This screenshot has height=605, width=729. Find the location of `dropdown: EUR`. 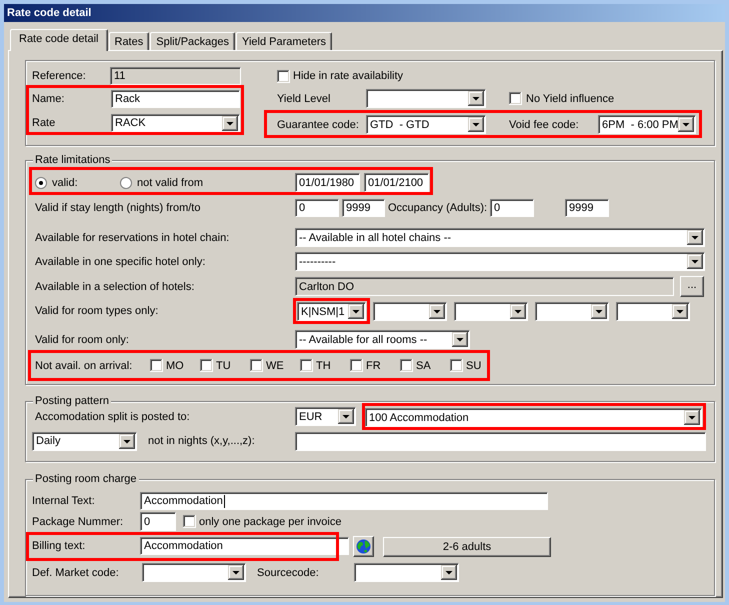

dropdown: EUR is located at coordinates (325, 416).